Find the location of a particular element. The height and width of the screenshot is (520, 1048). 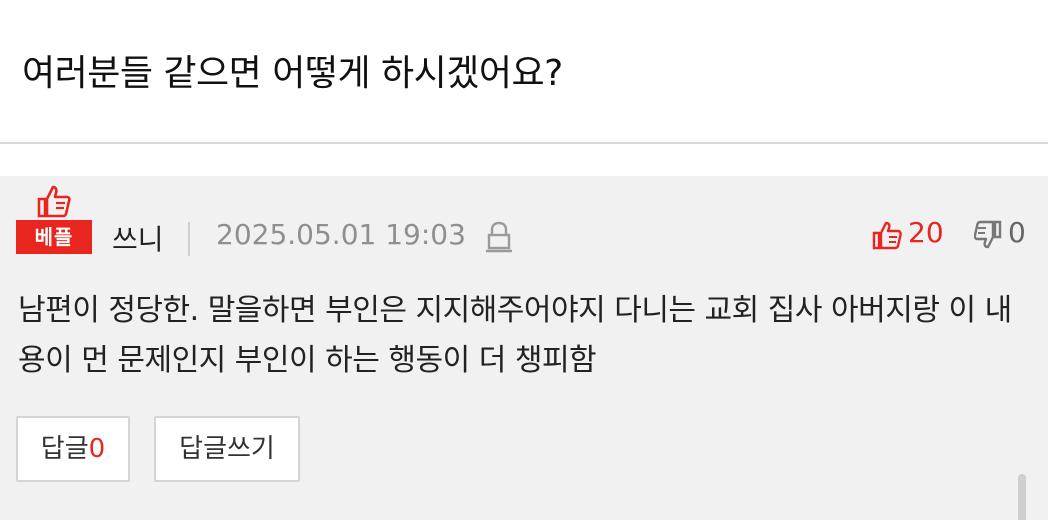

spacer is located at coordinates (524, 161).